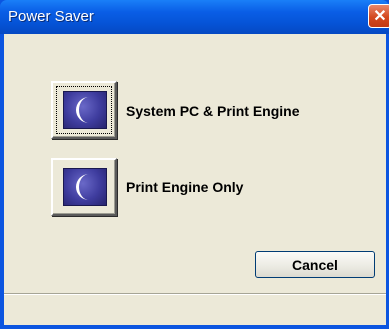 Image resolution: width=389 pixels, height=329 pixels. What do you see at coordinates (195, 294) in the screenshot?
I see `separator` at bounding box center [195, 294].